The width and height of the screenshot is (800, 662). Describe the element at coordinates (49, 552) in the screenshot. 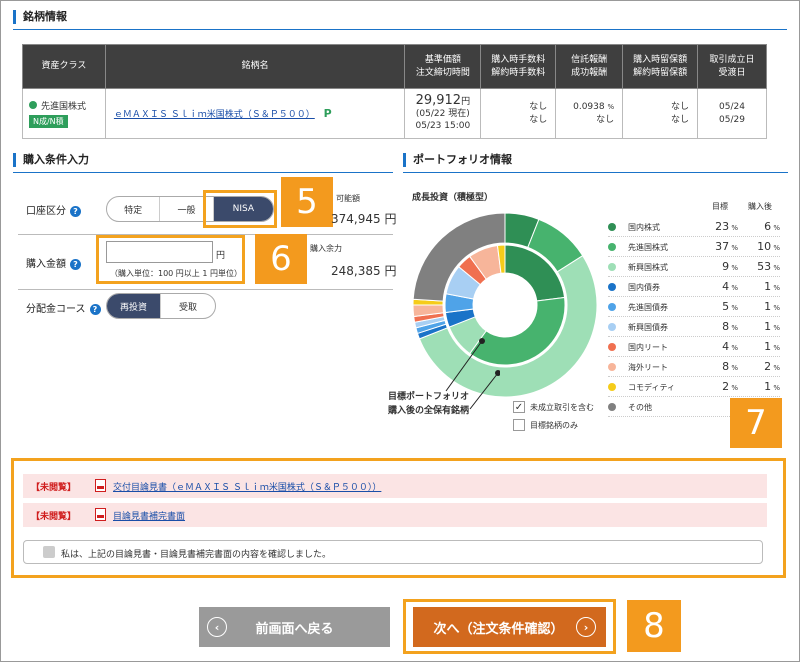

I see `confirm-checkbox` at that location.